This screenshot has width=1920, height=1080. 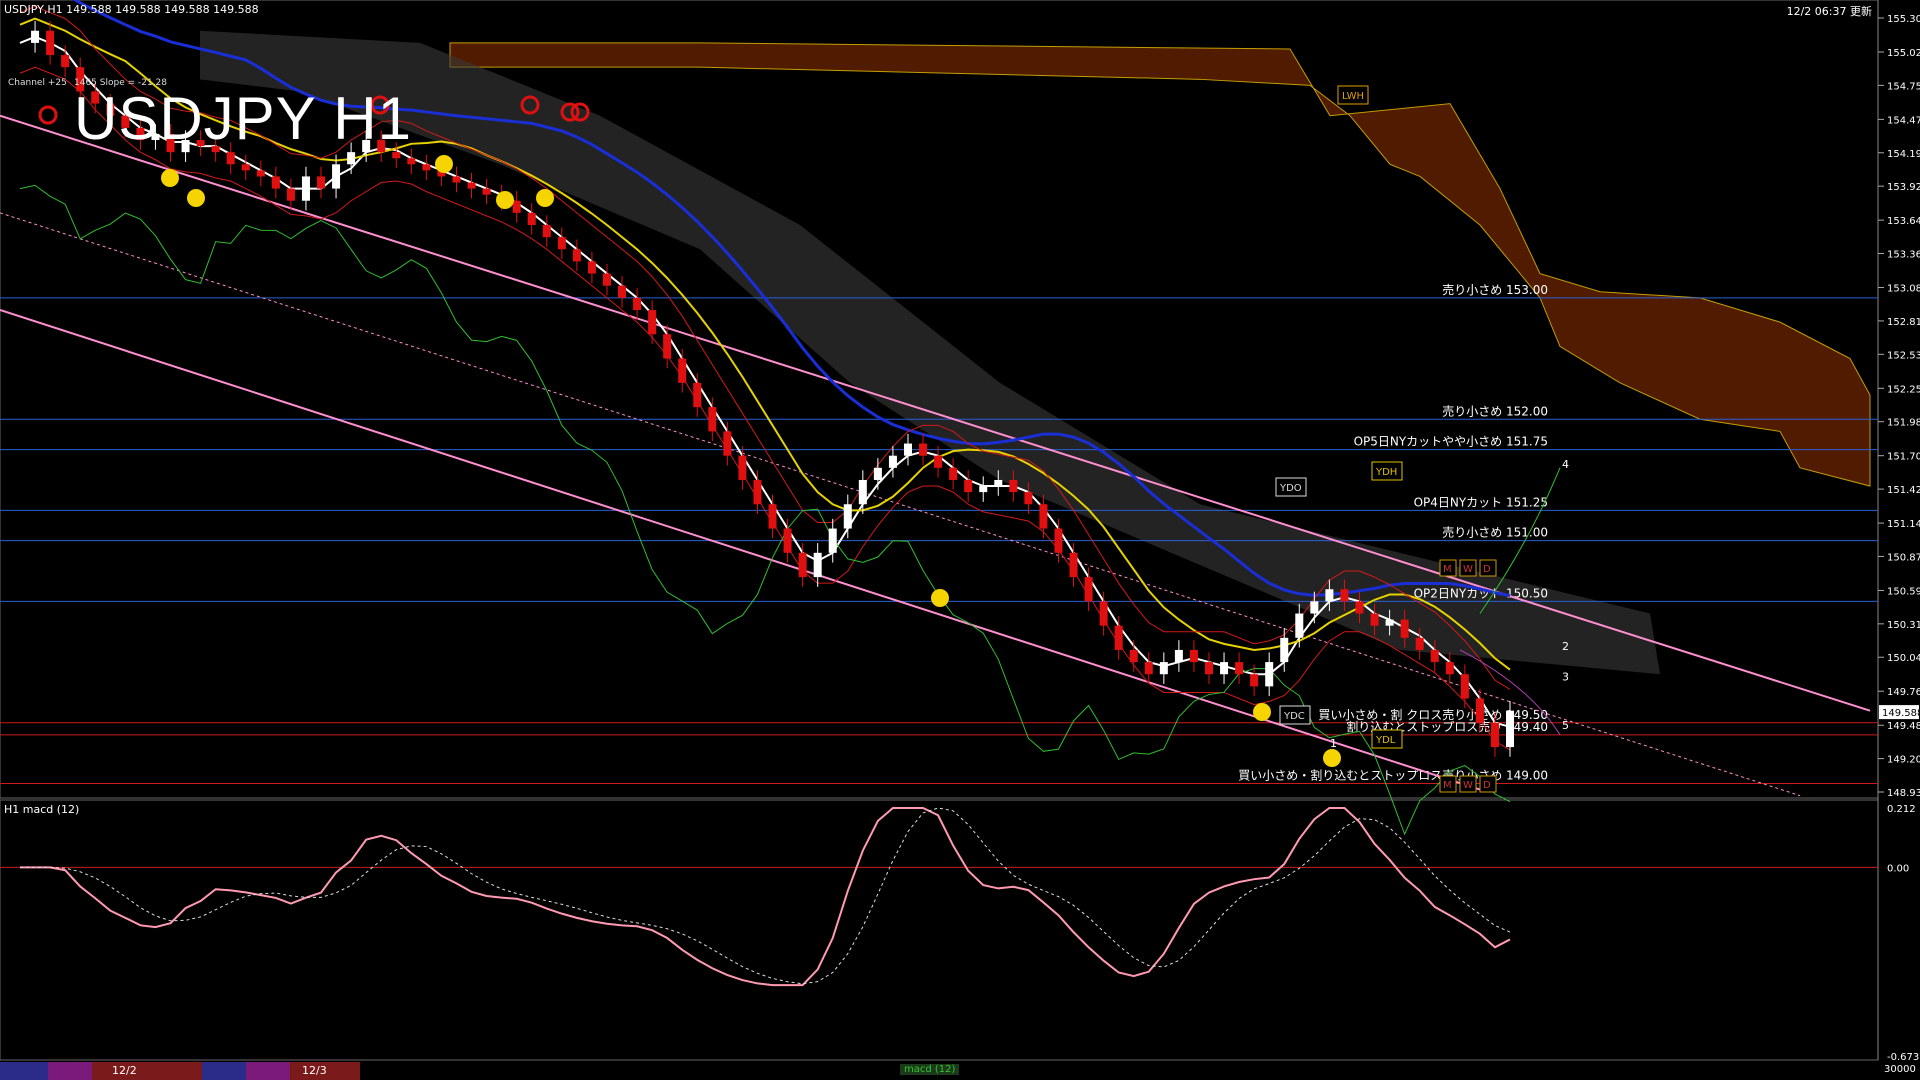 What do you see at coordinates (1903, 255) in the screenshot?
I see `axis-tick-label: 153.365` at bounding box center [1903, 255].